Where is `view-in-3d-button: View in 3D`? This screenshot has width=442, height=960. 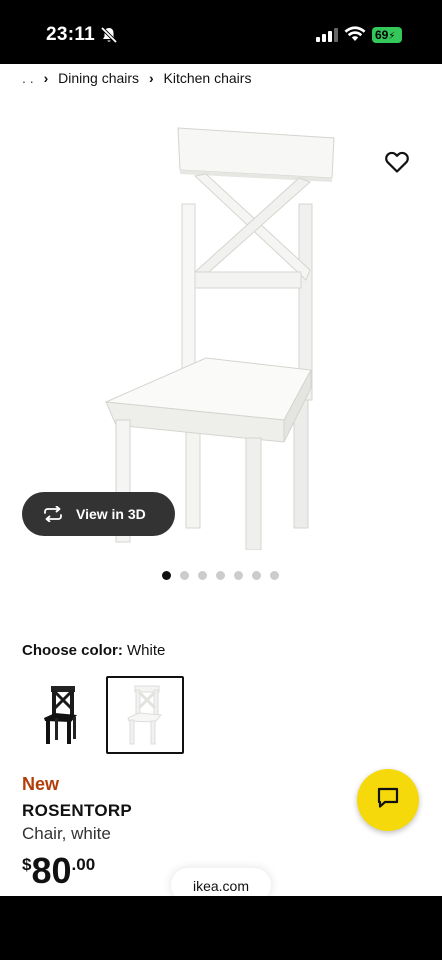 view-in-3d-button: View in 3D is located at coordinates (98, 514).